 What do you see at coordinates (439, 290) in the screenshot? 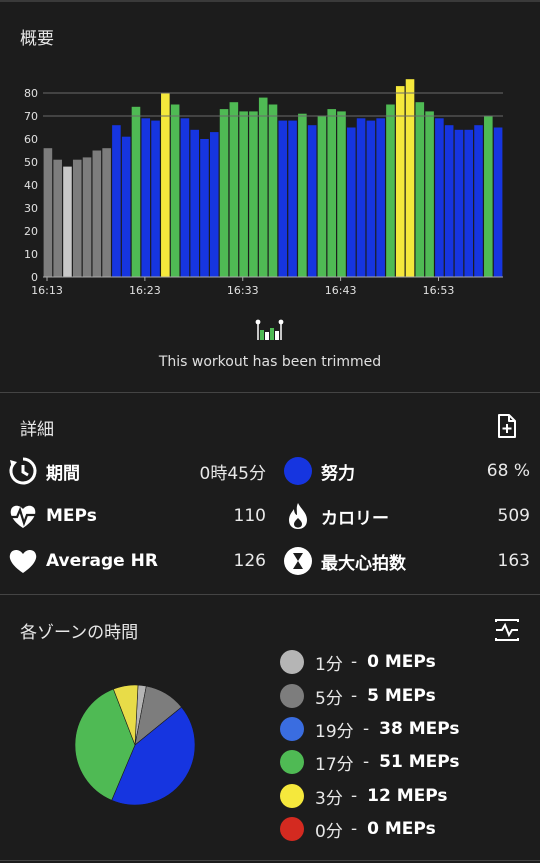
I see `x-tick-label: 16:53` at bounding box center [439, 290].